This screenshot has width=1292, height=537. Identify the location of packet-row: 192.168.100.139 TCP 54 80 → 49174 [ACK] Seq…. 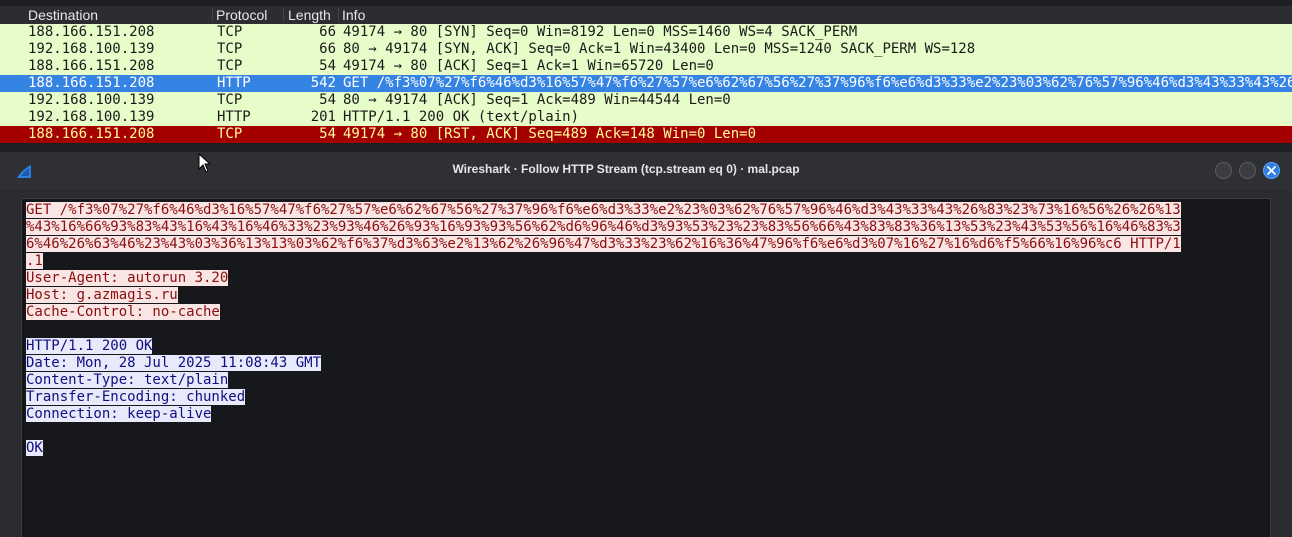
(646, 100).